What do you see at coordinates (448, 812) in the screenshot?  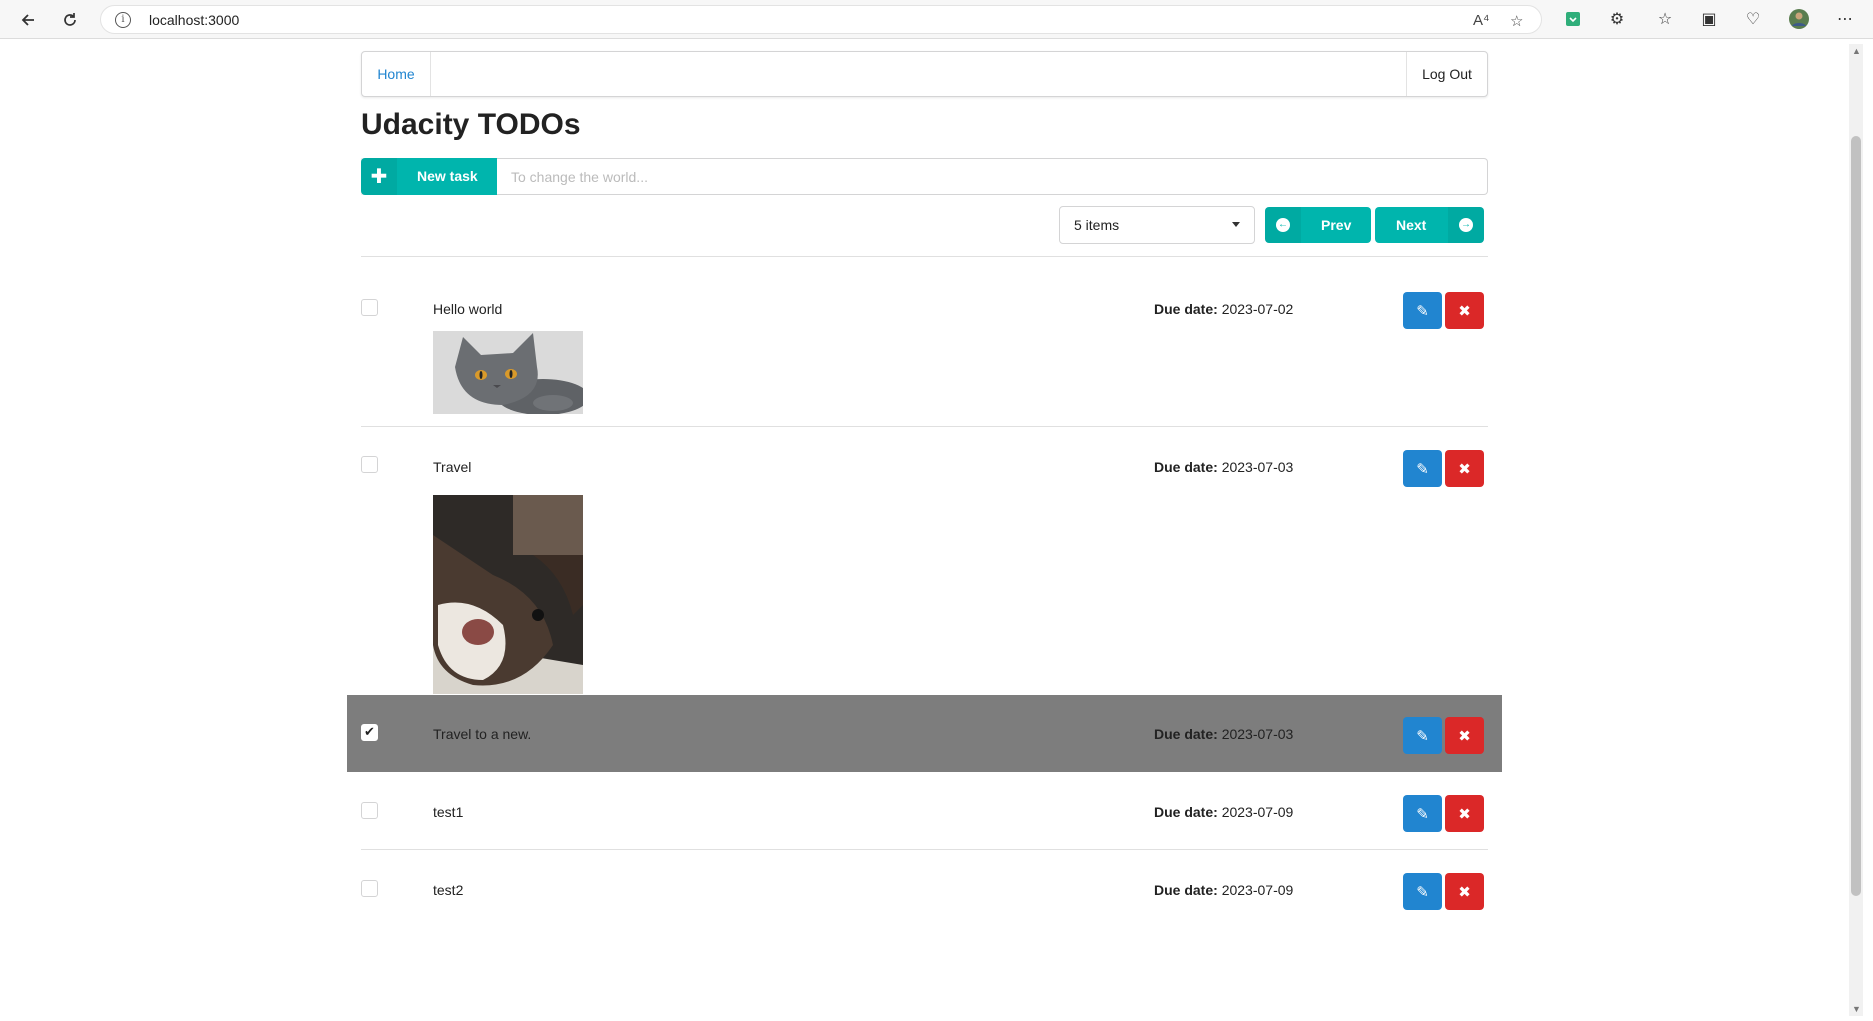 I see `todo-name: test1` at bounding box center [448, 812].